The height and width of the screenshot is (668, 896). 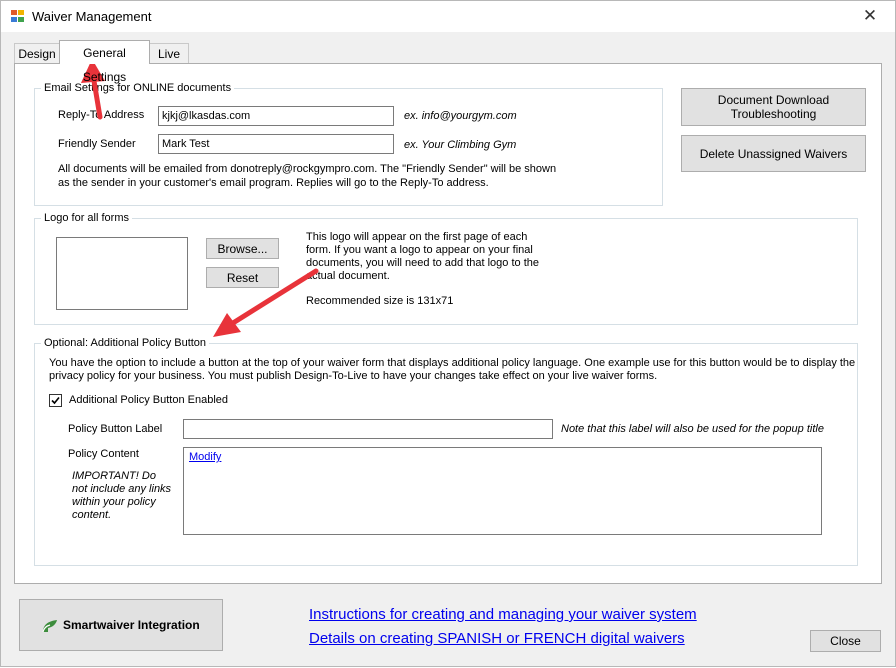 I want to click on reply-to-example: ex. info@yourgym.com, so click(x=460, y=116).